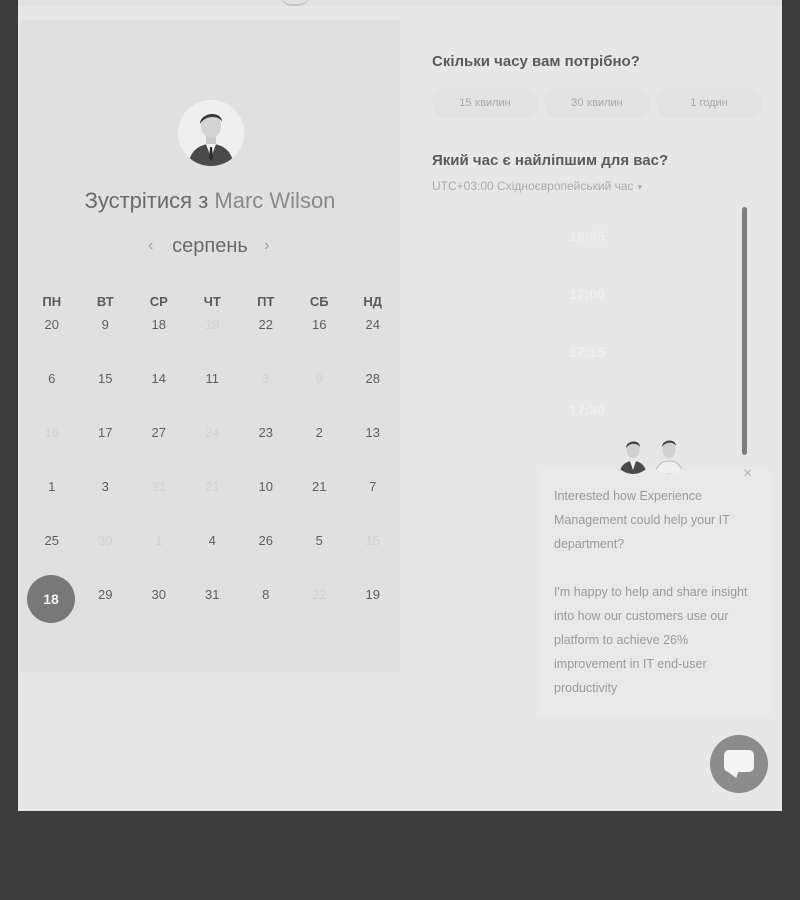  What do you see at coordinates (106, 612) in the screenshot?
I see `calendar-day: 29` at bounding box center [106, 612].